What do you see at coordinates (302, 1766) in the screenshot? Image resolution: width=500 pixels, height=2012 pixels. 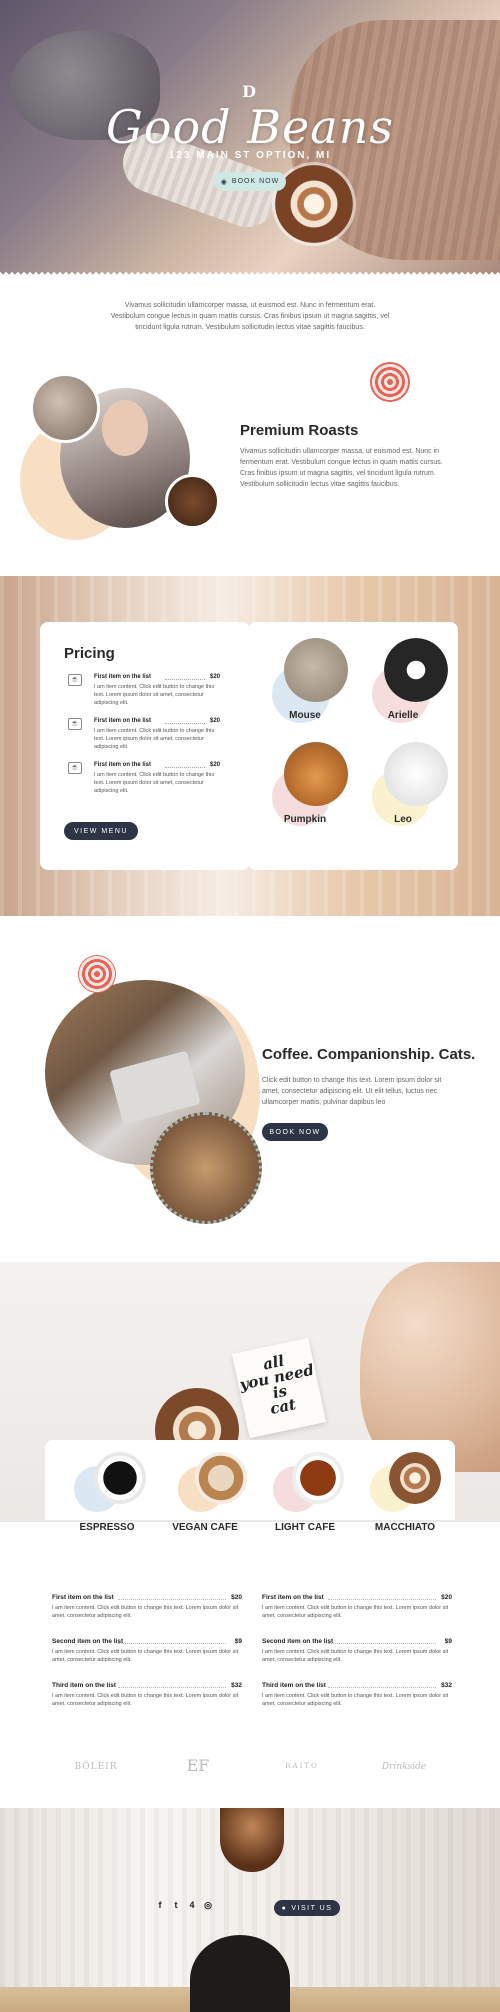 I see `partner-logo-raito: RAITO` at bounding box center [302, 1766].